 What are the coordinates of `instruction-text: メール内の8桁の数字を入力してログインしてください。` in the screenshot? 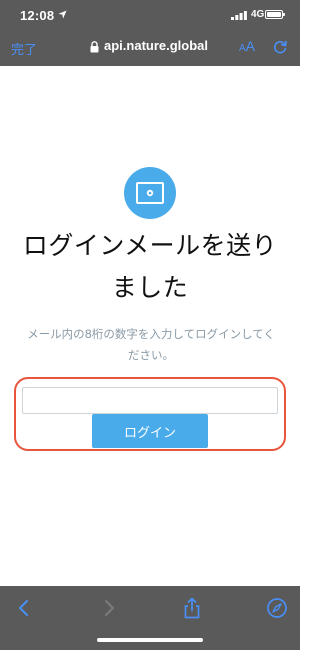 It's located at (151, 344).